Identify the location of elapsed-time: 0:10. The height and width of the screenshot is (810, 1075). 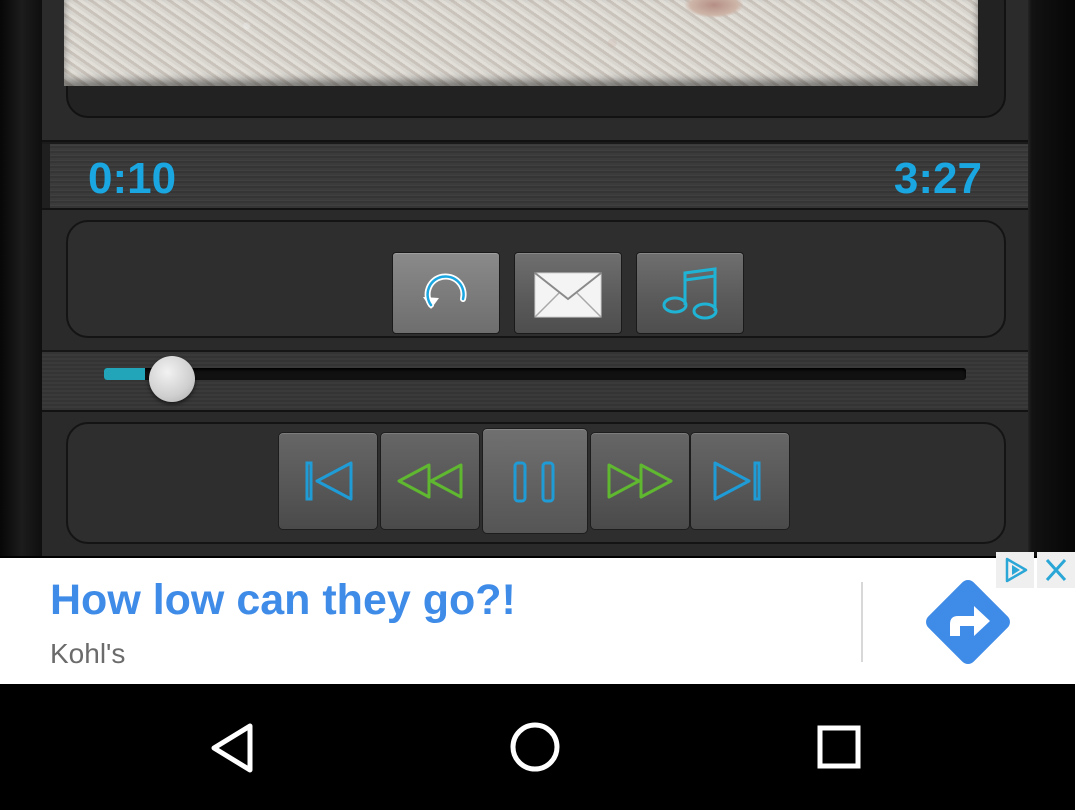
(132, 178).